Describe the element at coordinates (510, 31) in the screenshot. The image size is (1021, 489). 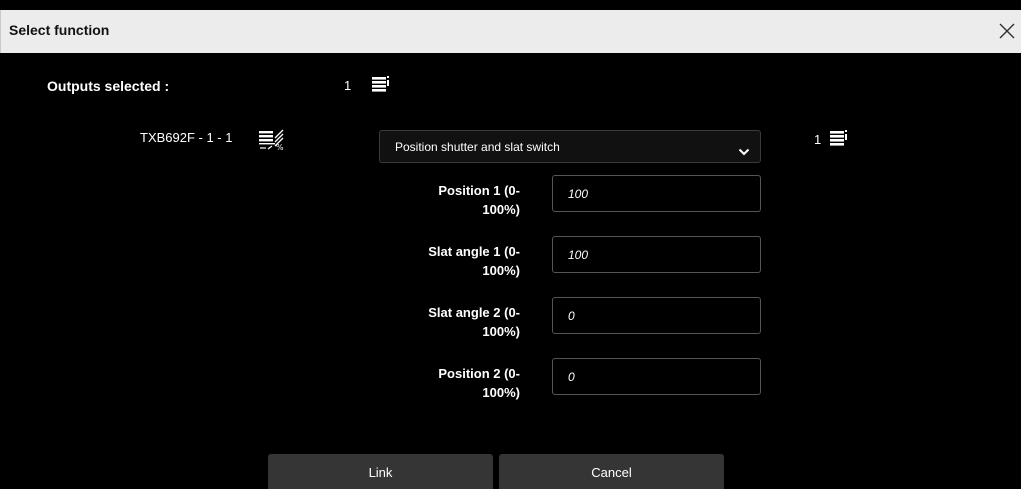
I see `dialog-titlebar: Select function` at that location.